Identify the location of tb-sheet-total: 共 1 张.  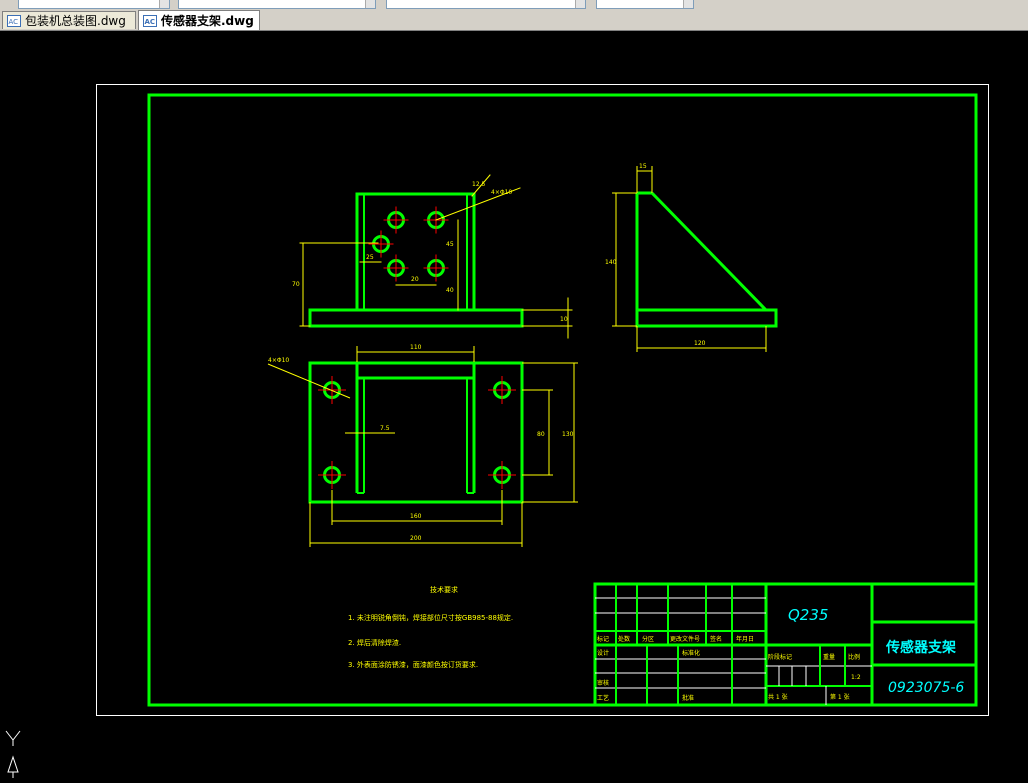
(778, 697).